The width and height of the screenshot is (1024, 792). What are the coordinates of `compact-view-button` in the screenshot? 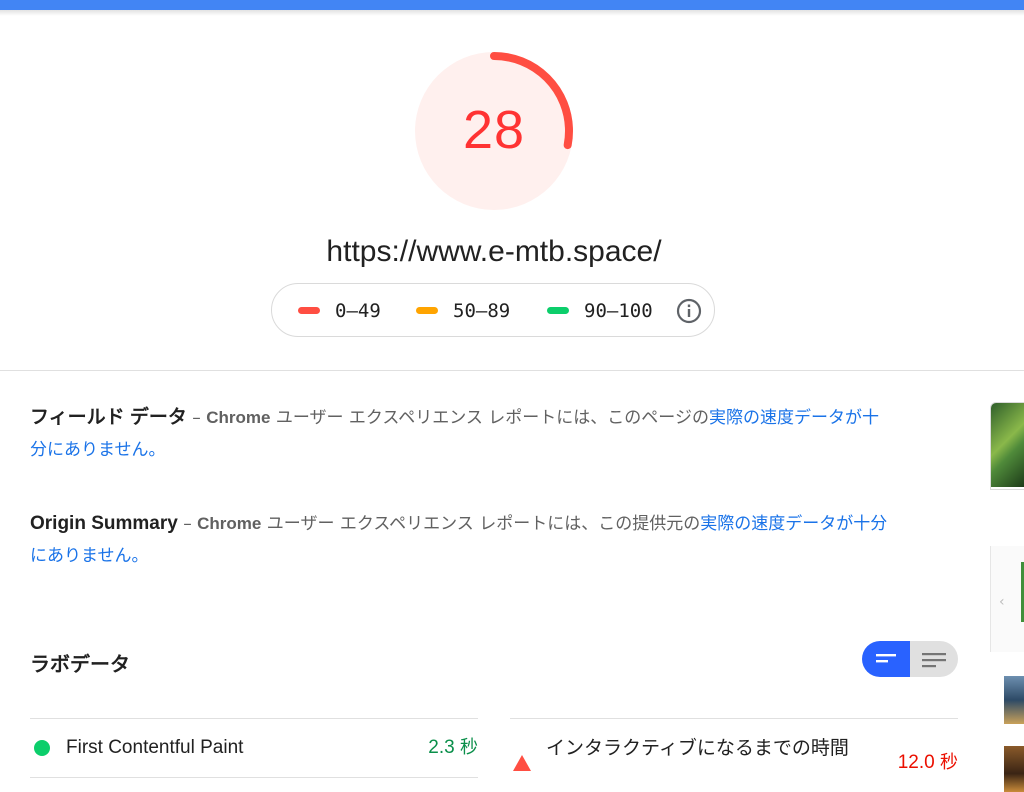 It's located at (886, 659).